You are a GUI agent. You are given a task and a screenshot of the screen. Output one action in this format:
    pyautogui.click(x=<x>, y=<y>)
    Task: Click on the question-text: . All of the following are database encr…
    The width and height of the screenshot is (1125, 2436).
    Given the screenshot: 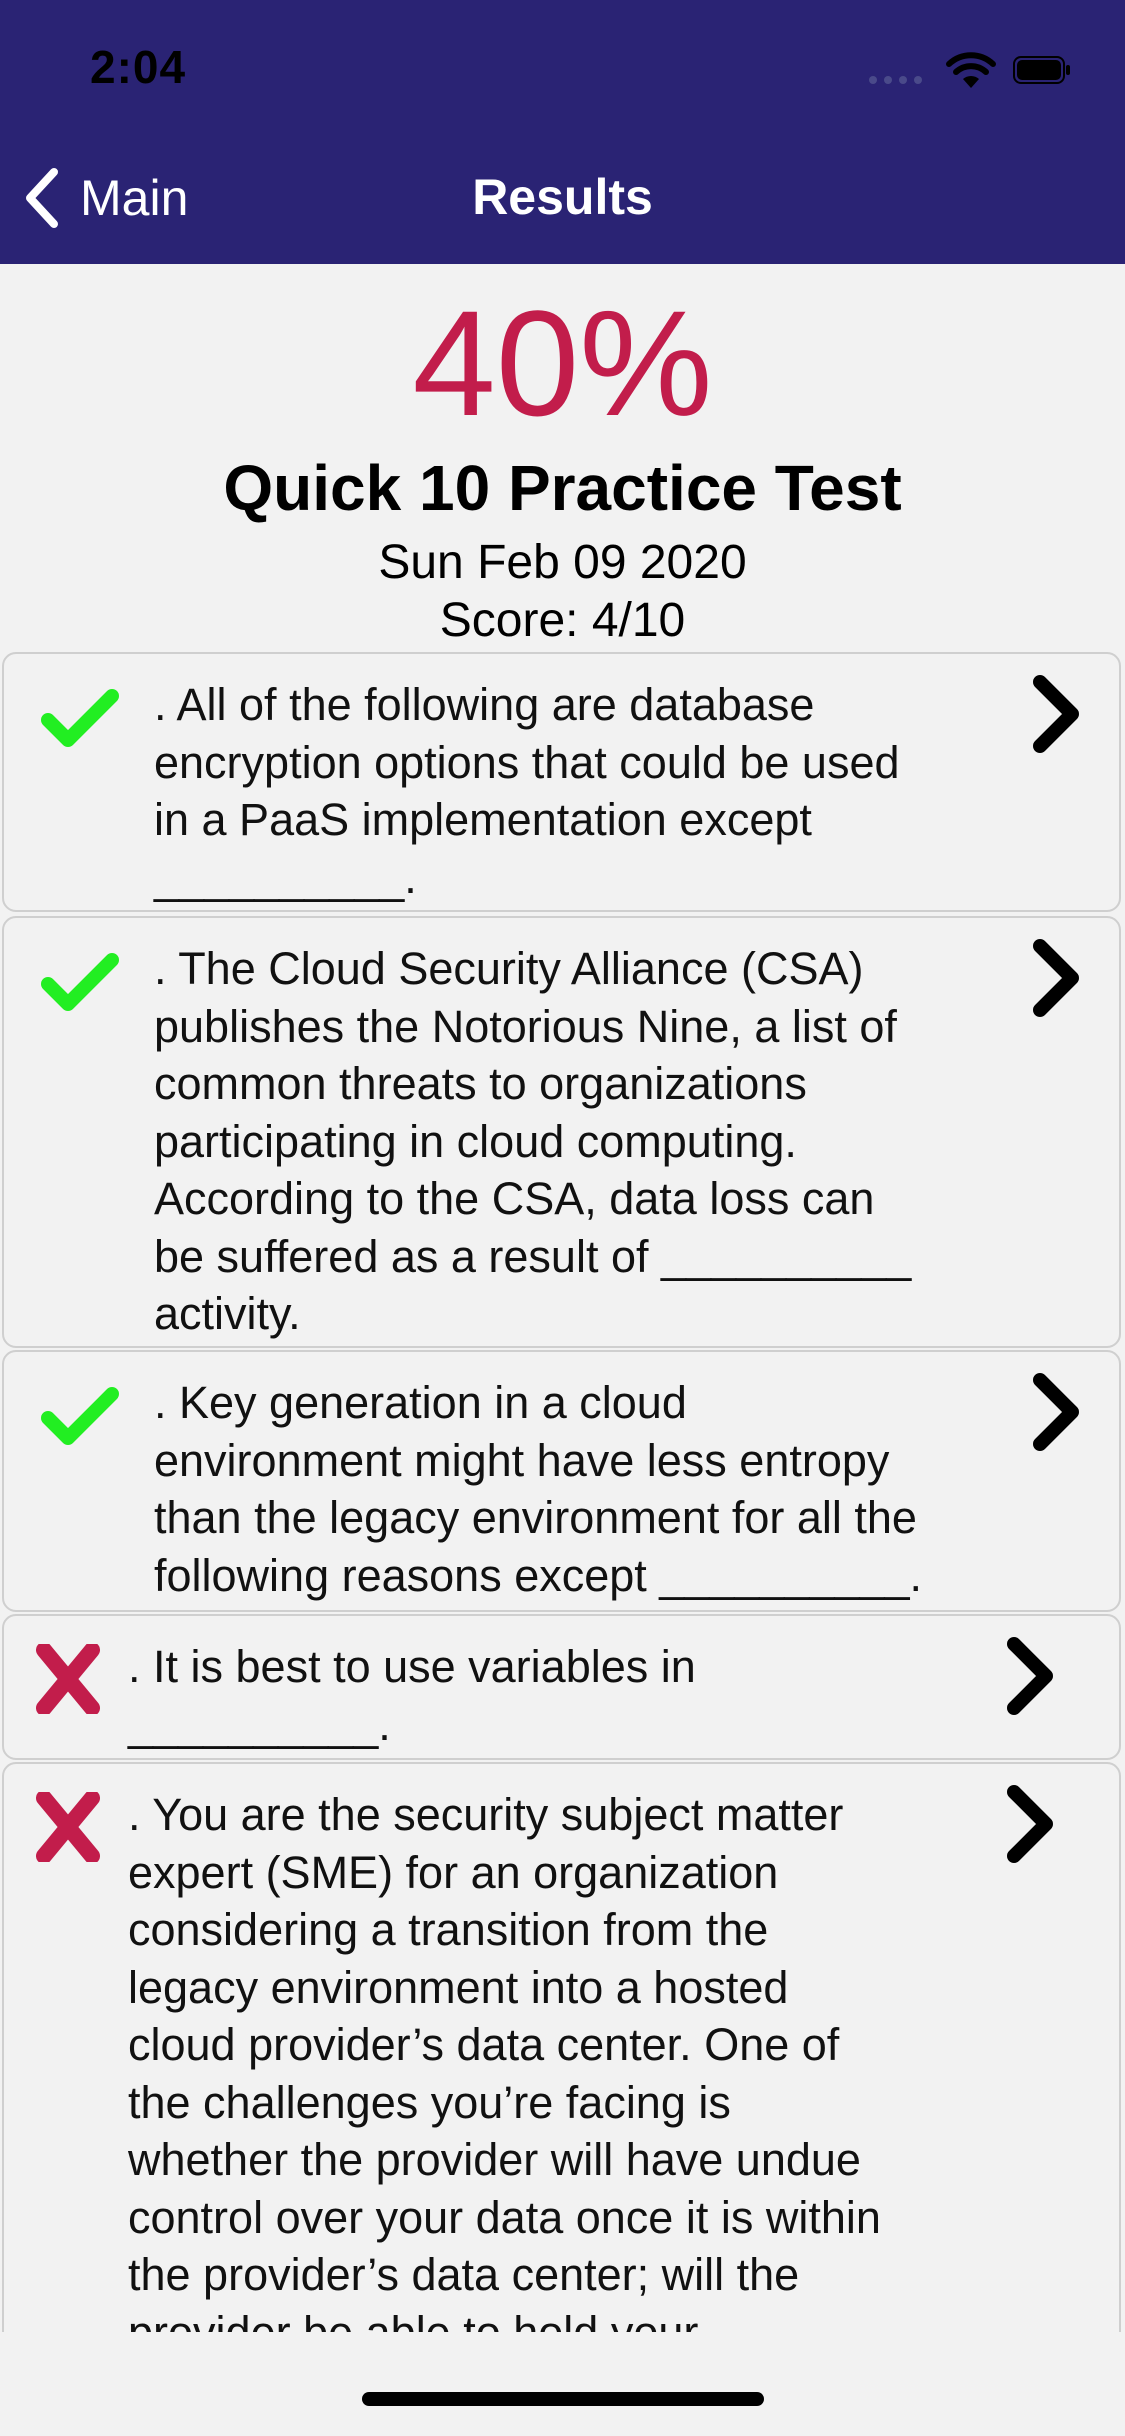 What is the action you would take?
    pyautogui.click(x=527, y=791)
    